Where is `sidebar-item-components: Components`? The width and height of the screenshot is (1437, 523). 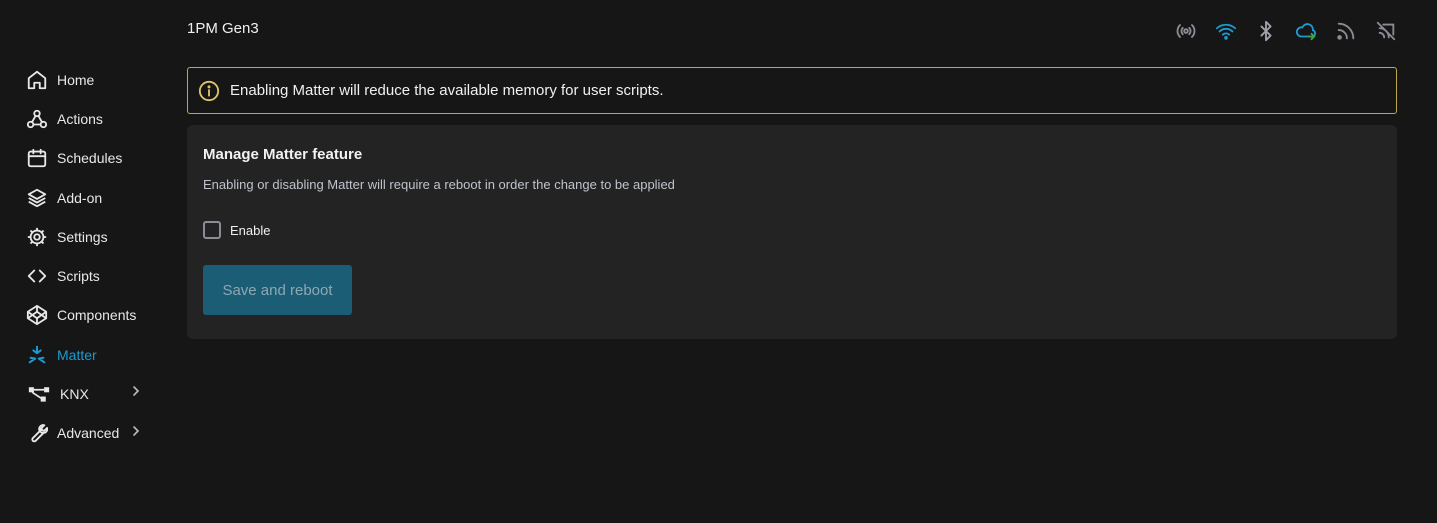
sidebar-item-components: Components is located at coordinates (91, 315).